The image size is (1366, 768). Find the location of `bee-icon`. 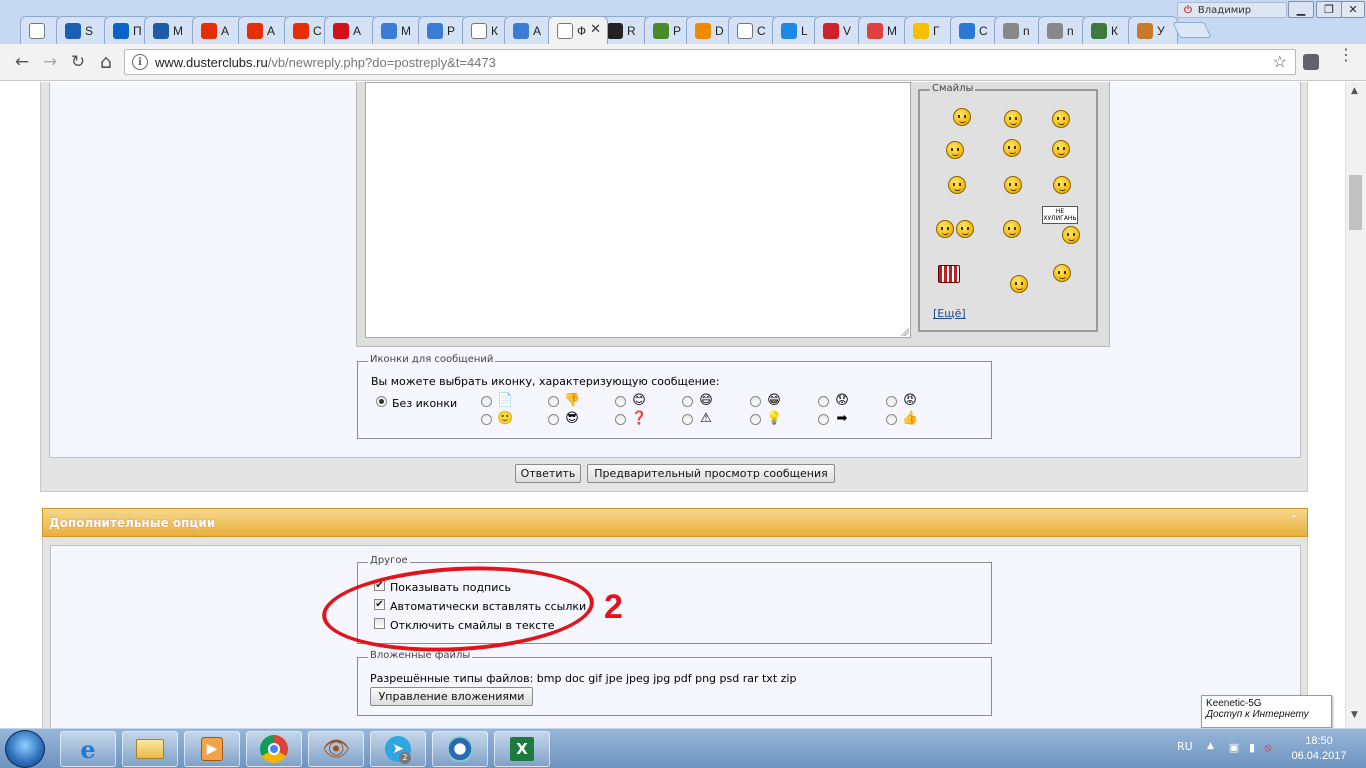

bee-icon is located at coordinates (921, 30).